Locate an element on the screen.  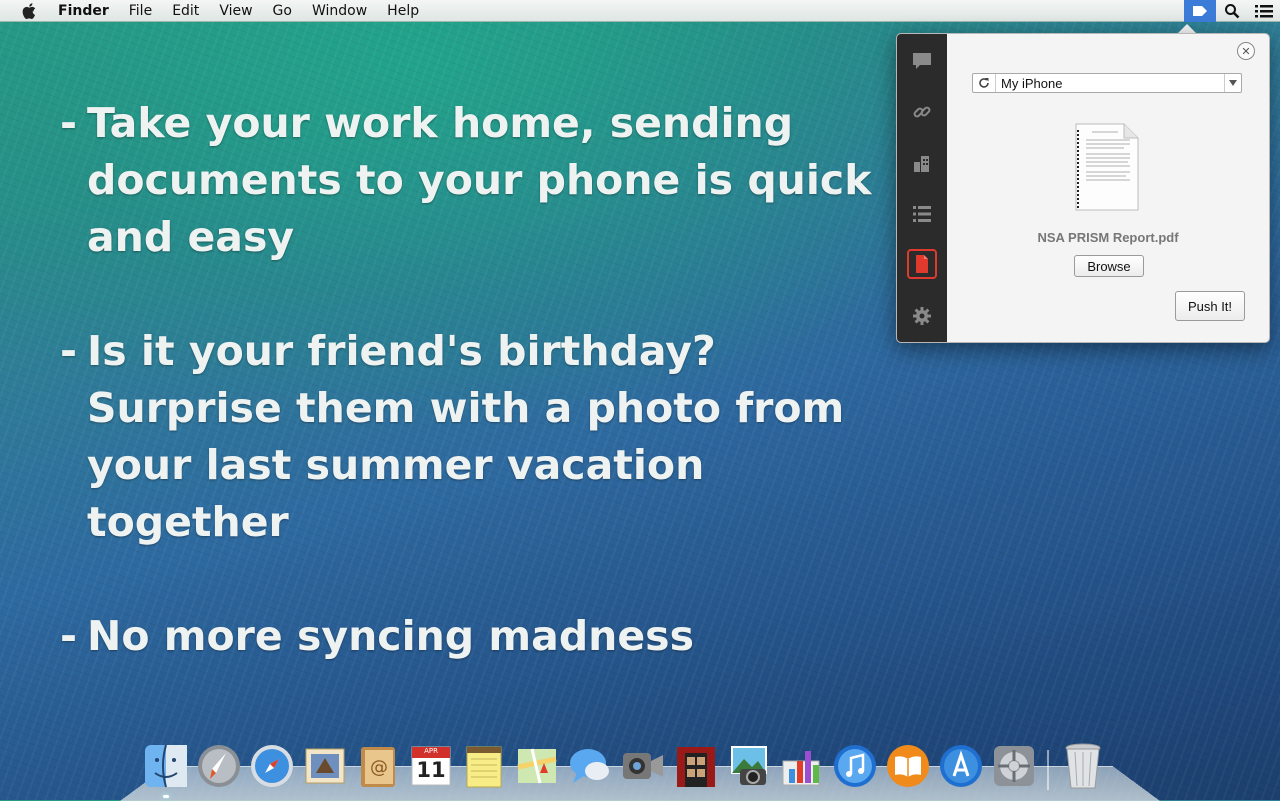
popover-sidebar is located at coordinates (922, 188).